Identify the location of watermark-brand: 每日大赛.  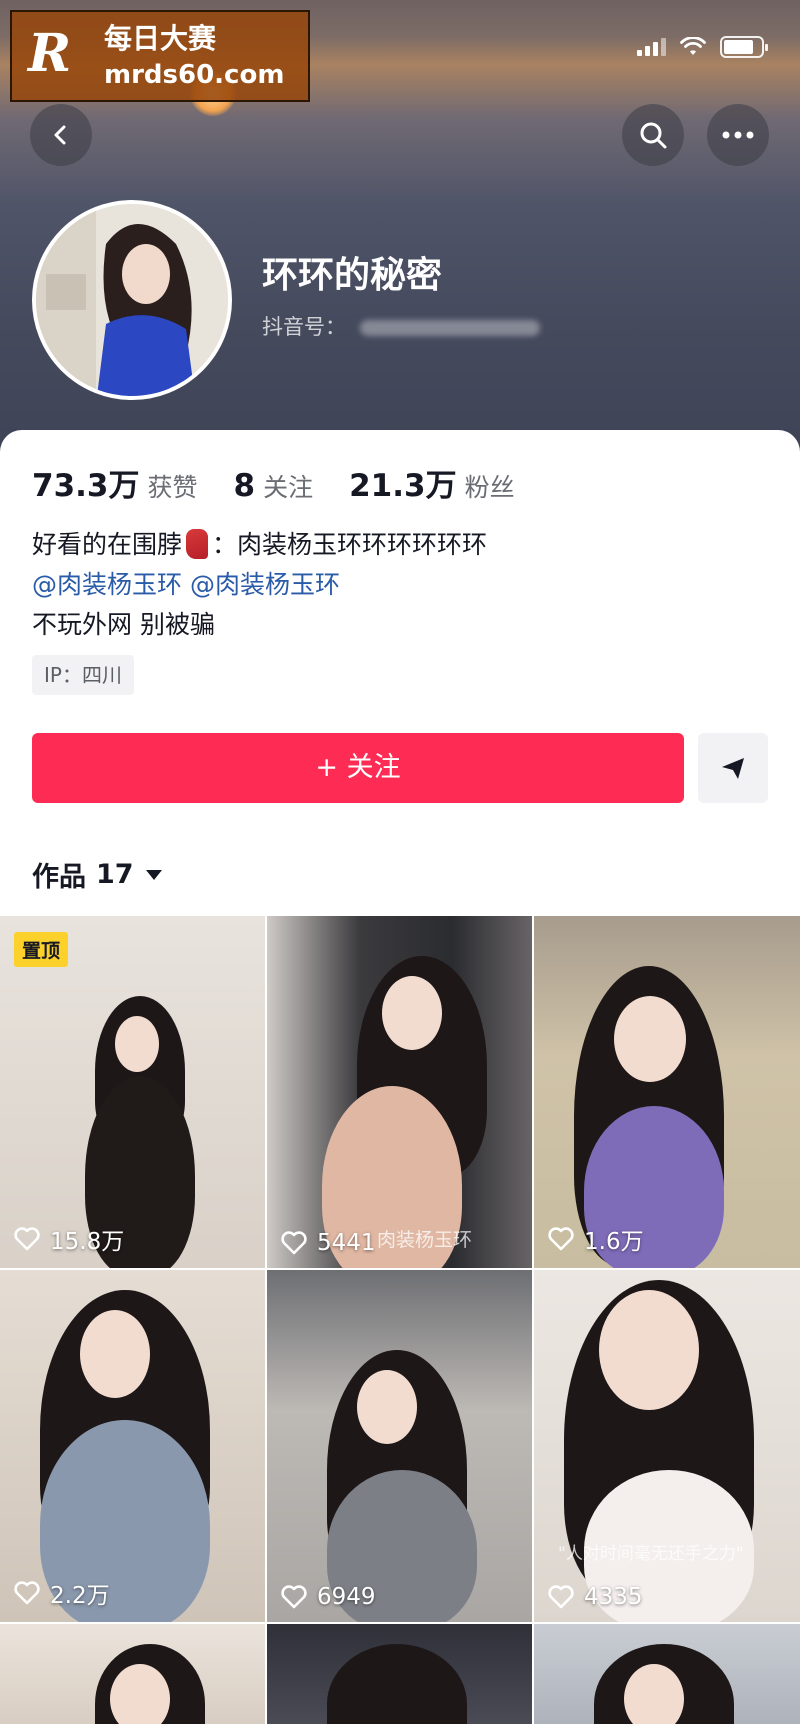
(160, 38).